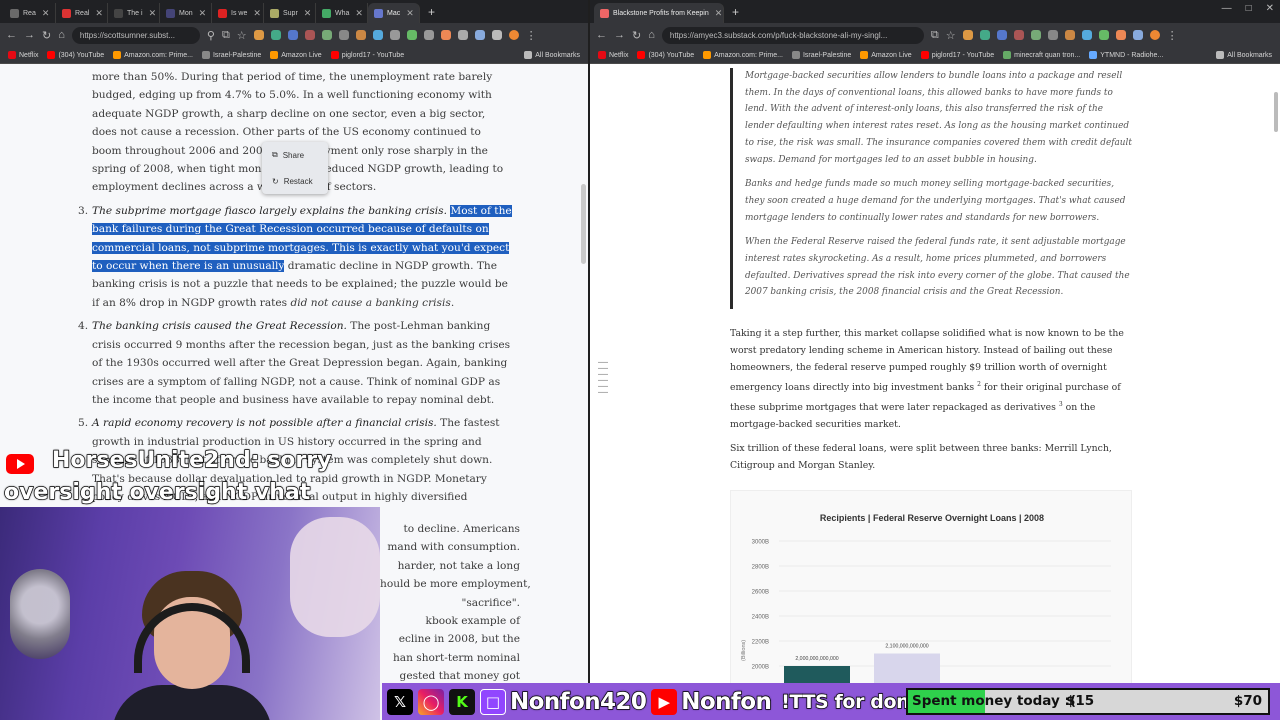 This screenshot has width=1280, height=720. What do you see at coordinates (238, 13) in the screenshot?
I see `browser-tab: Is we ✕` at bounding box center [238, 13].